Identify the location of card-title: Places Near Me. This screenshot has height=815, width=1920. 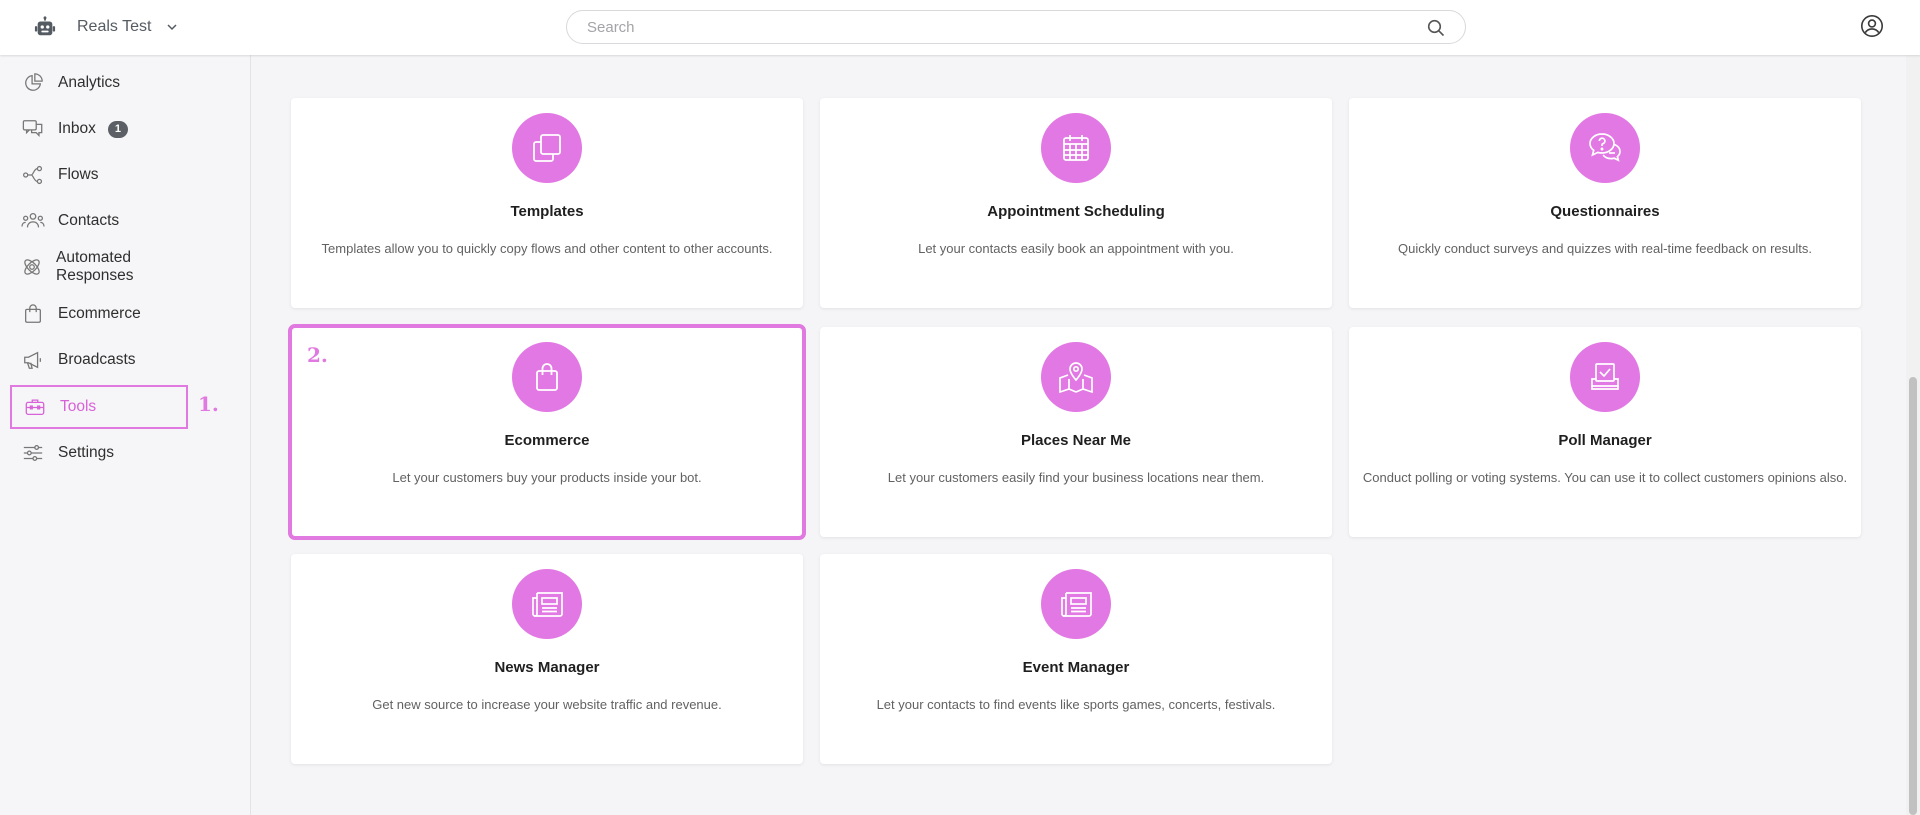
(1076, 440).